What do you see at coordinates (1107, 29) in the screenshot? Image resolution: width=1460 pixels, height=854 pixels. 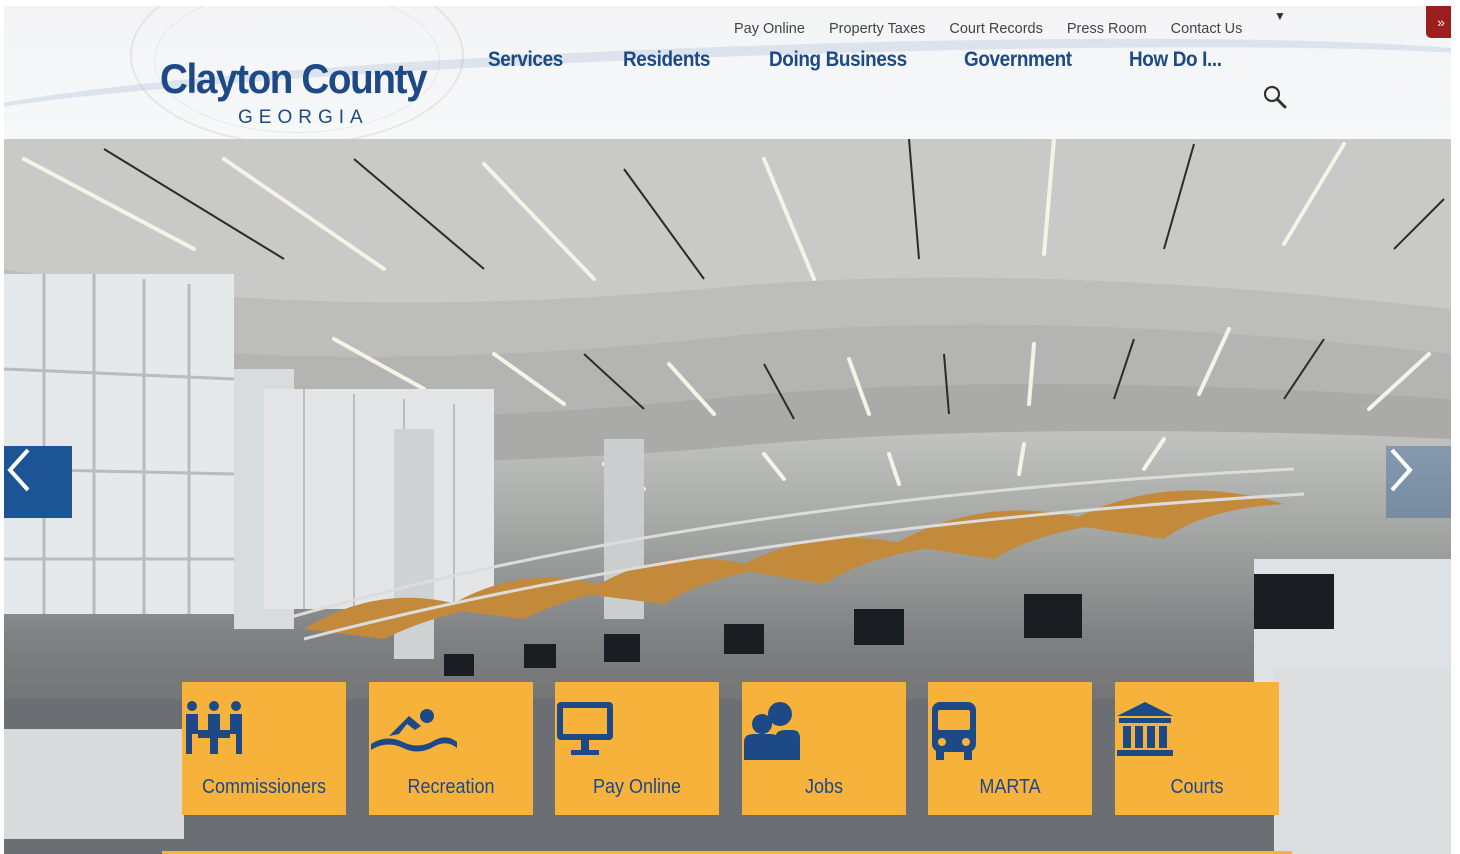 I see `utility-link-press-room: Press Room` at bounding box center [1107, 29].